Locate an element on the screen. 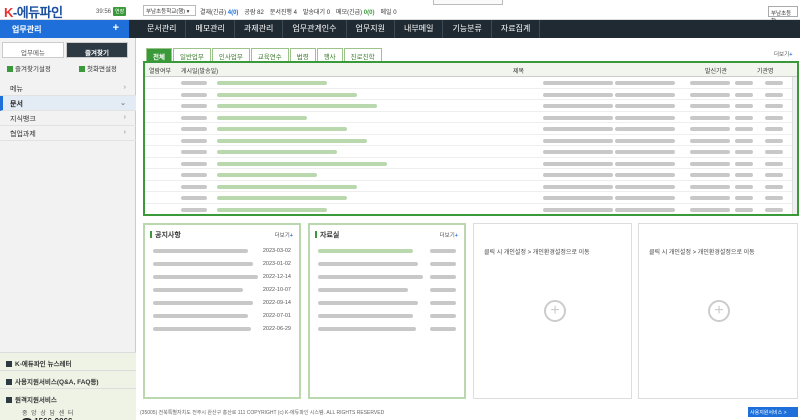  org-select: 부남초등학교(행) ▾ is located at coordinates (169, 10).